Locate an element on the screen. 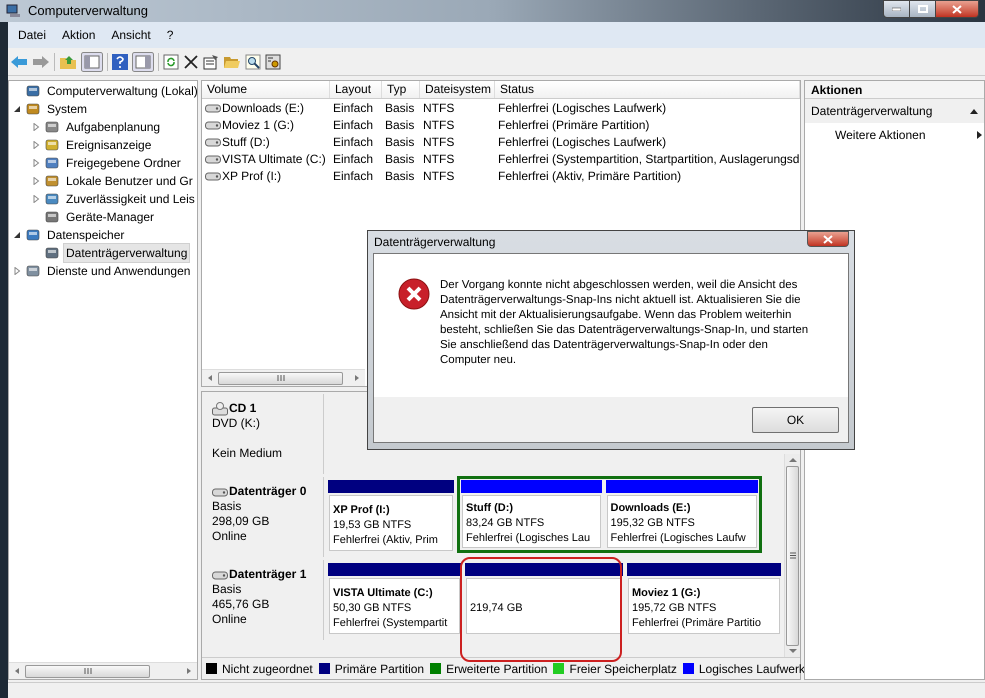 This screenshot has height=698, width=985. partition-name: VISTA Ultimate (C:) is located at coordinates (383, 593).